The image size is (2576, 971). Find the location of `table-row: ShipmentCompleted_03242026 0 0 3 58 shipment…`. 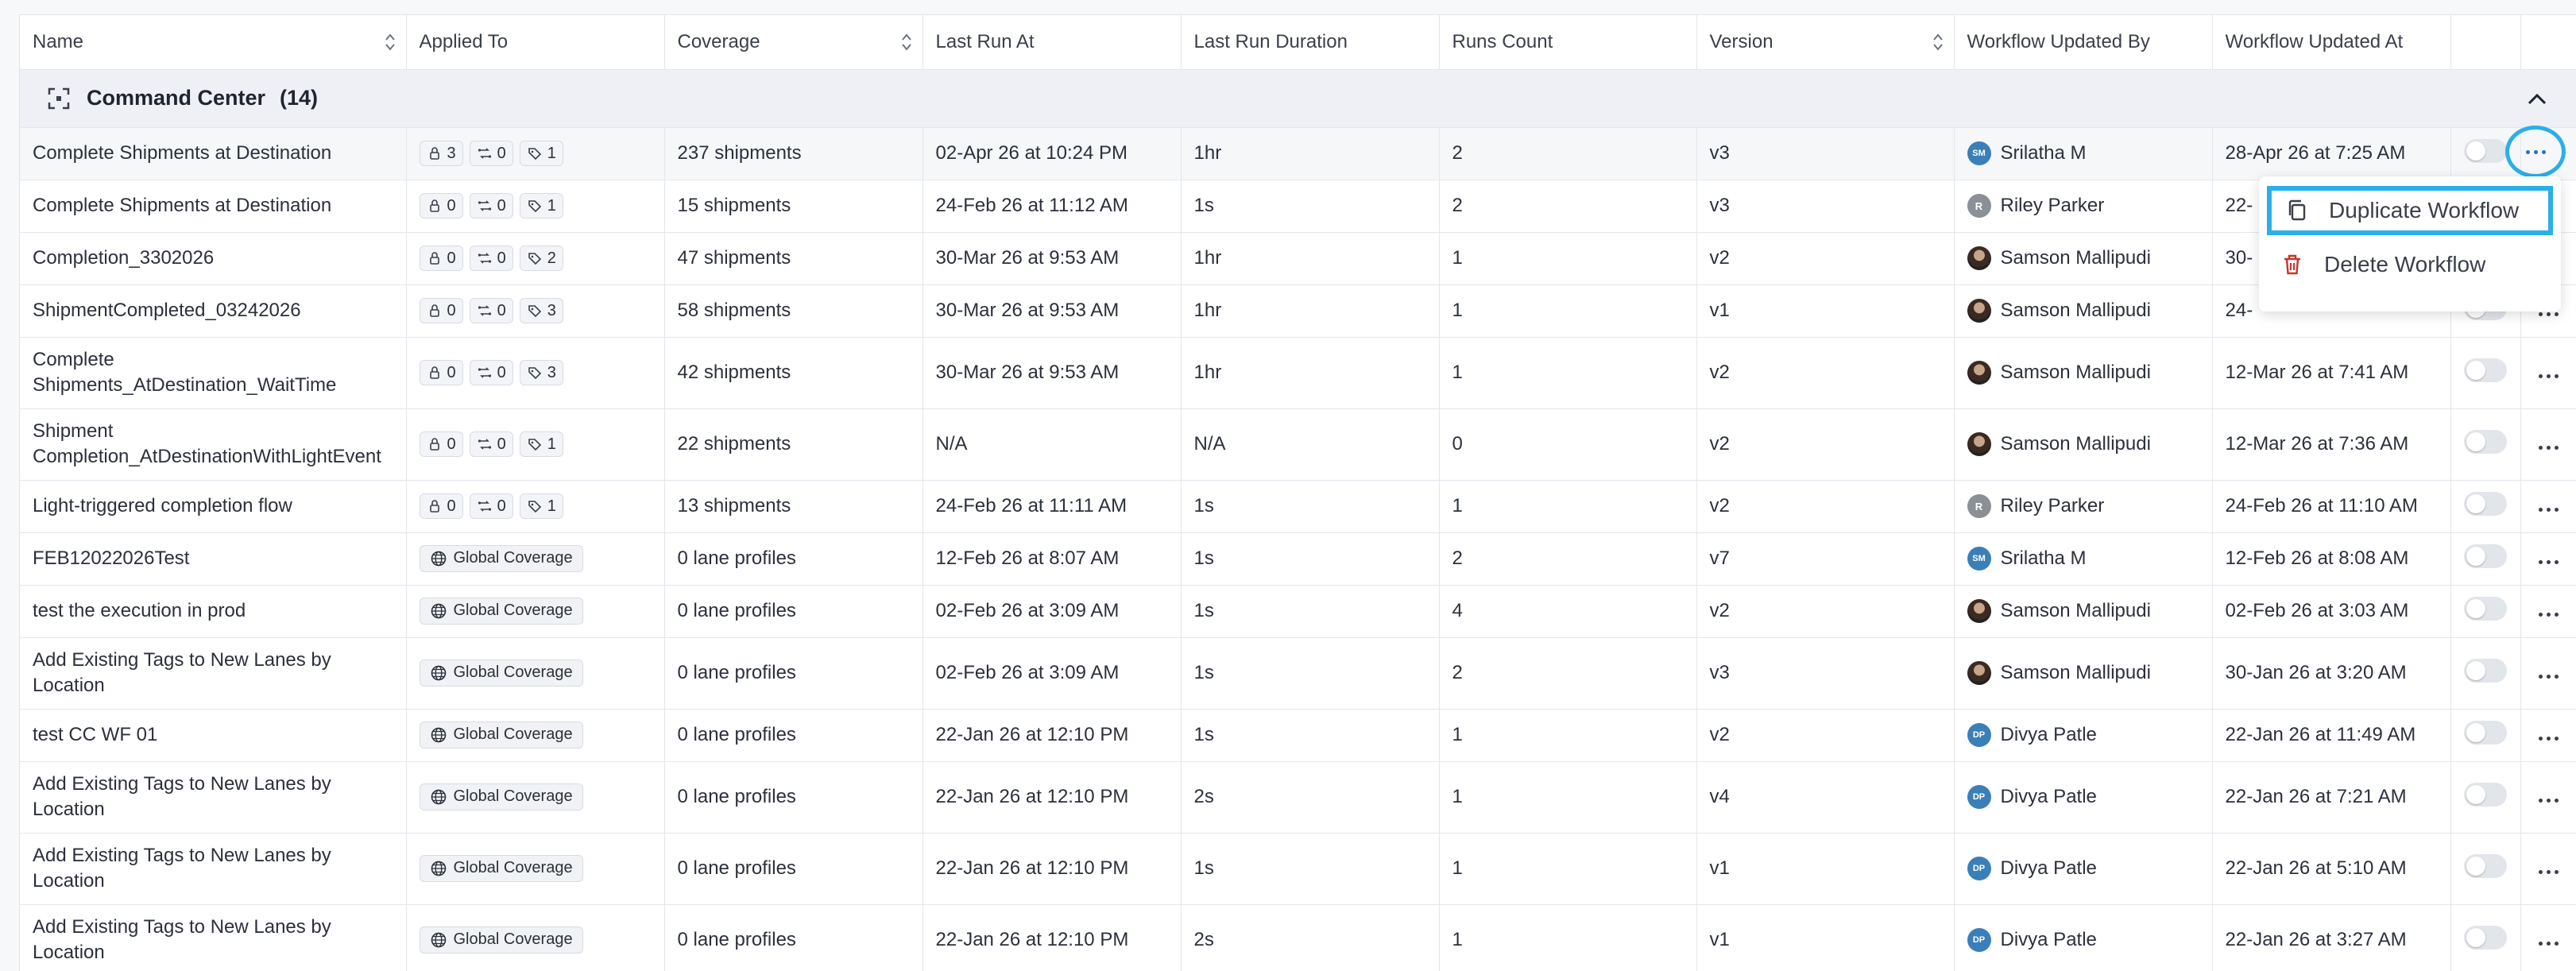

table-row: ShipmentCompleted_03242026 0 0 3 58 shipment… is located at coordinates (1298, 311).